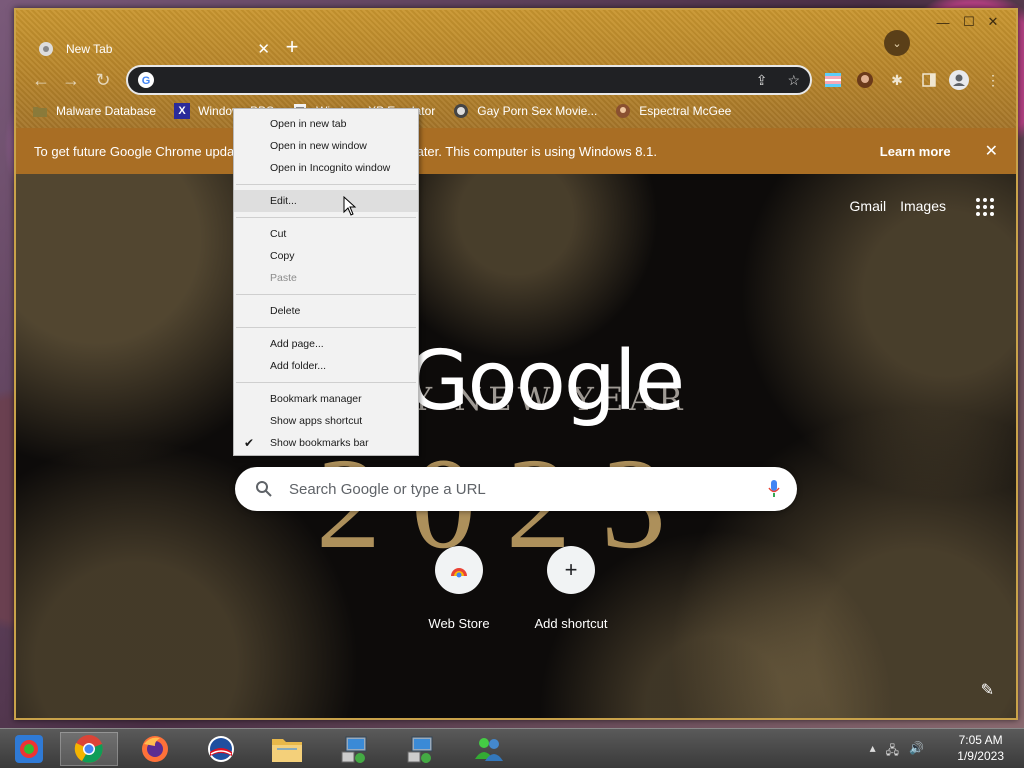  Describe the element at coordinates (915, 151) in the screenshot. I see `learn-more-link: Learn more` at that location.